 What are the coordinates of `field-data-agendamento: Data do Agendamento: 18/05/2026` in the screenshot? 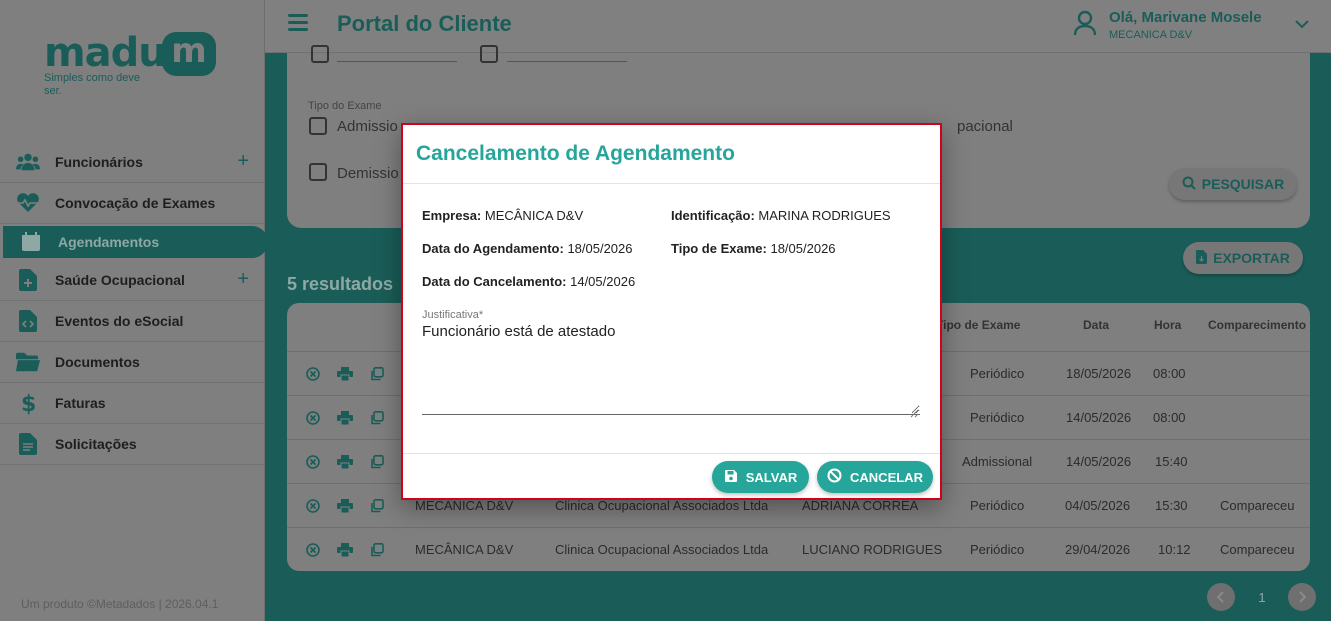 It's located at (527, 248).